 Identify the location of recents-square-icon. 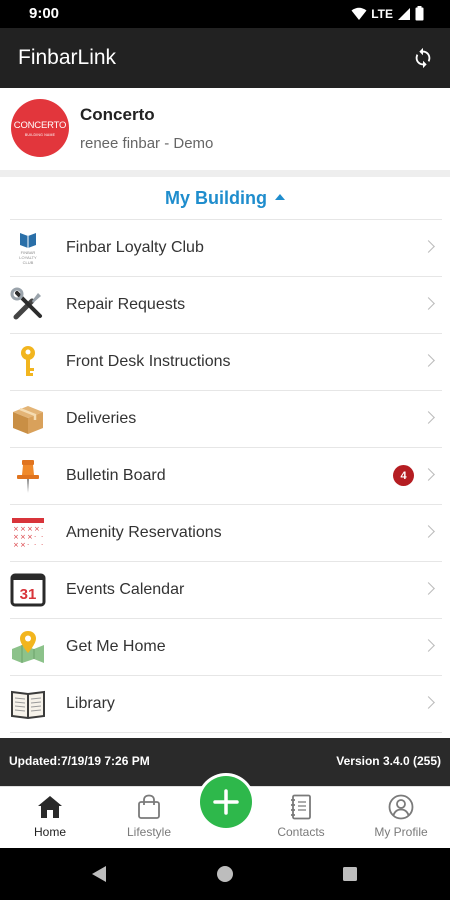
(350, 874).